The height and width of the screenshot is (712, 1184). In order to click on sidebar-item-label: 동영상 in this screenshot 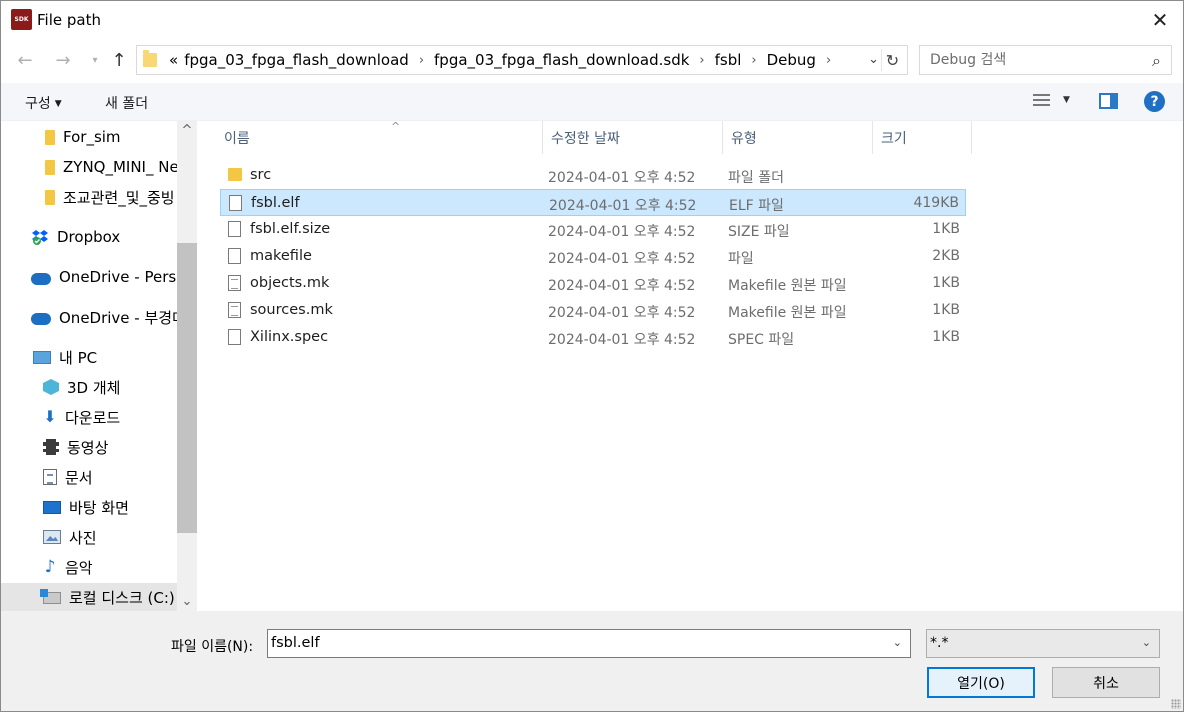, I will do `click(88, 447)`.